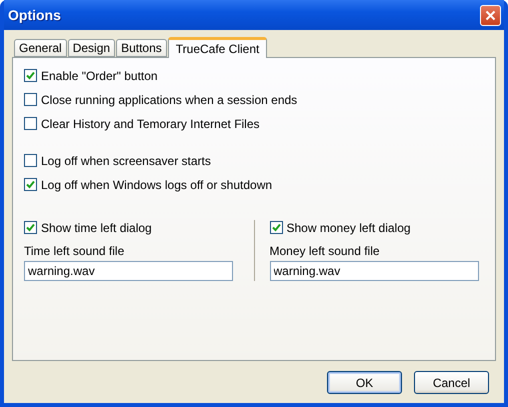 This screenshot has width=508, height=407. What do you see at coordinates (99, 75) in the screenshot?
I see `checkbox-label: Enable "Order" button` at bounding box center [99, 75].